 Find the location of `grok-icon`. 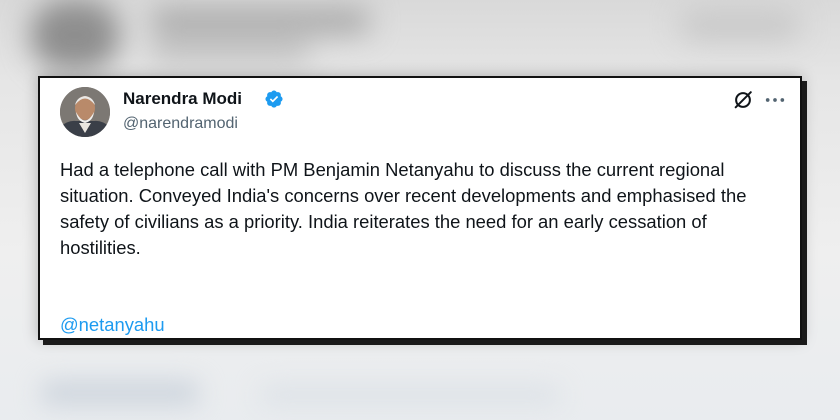

grok-icon is located at coordinates (743, 100).